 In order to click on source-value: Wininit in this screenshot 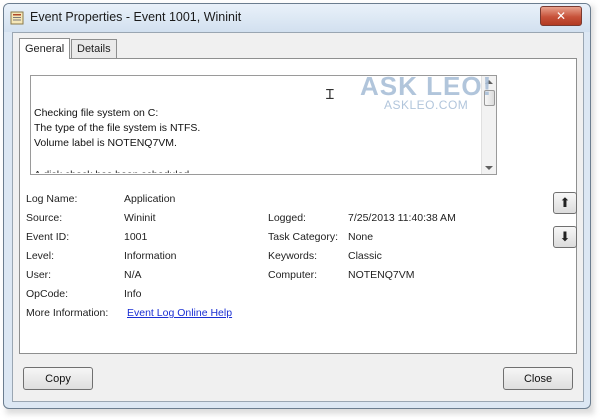, I will do `click(140, 218)`.